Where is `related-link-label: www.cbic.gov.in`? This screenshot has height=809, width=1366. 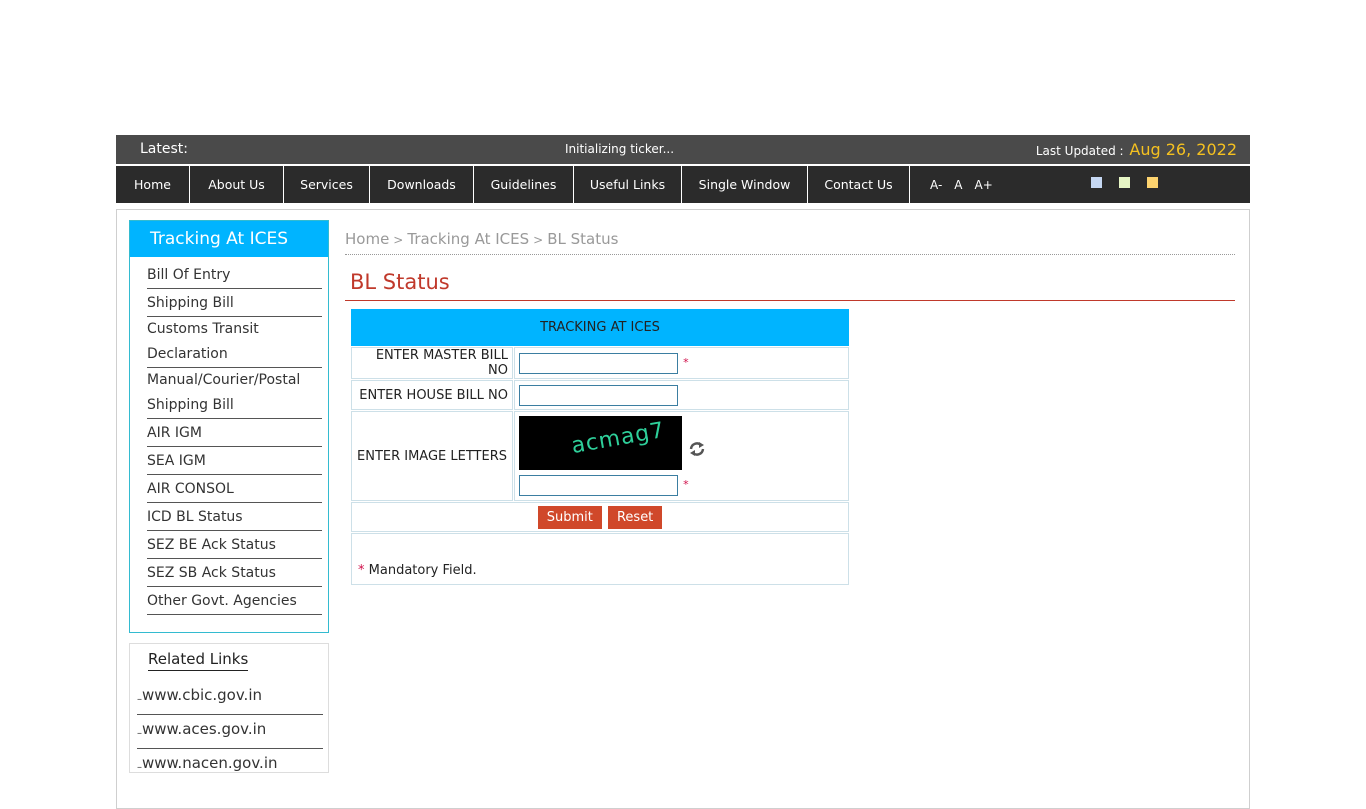
related-link-label: www.cbic.gov.in is located at coordinates (202, 695).